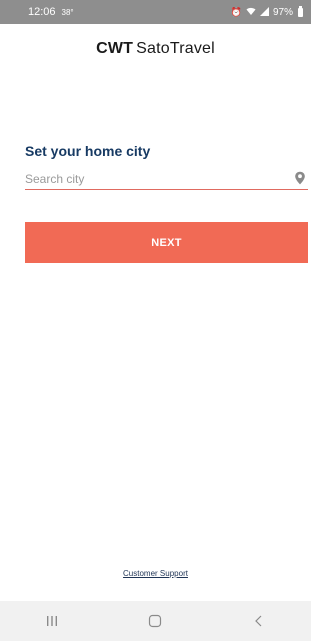 This screenshot has height=641, width=320. What do you see at coordinates (67, 12) in the screenshot?
I see `status-temperature: 38°` at bounding box center [67, 12].